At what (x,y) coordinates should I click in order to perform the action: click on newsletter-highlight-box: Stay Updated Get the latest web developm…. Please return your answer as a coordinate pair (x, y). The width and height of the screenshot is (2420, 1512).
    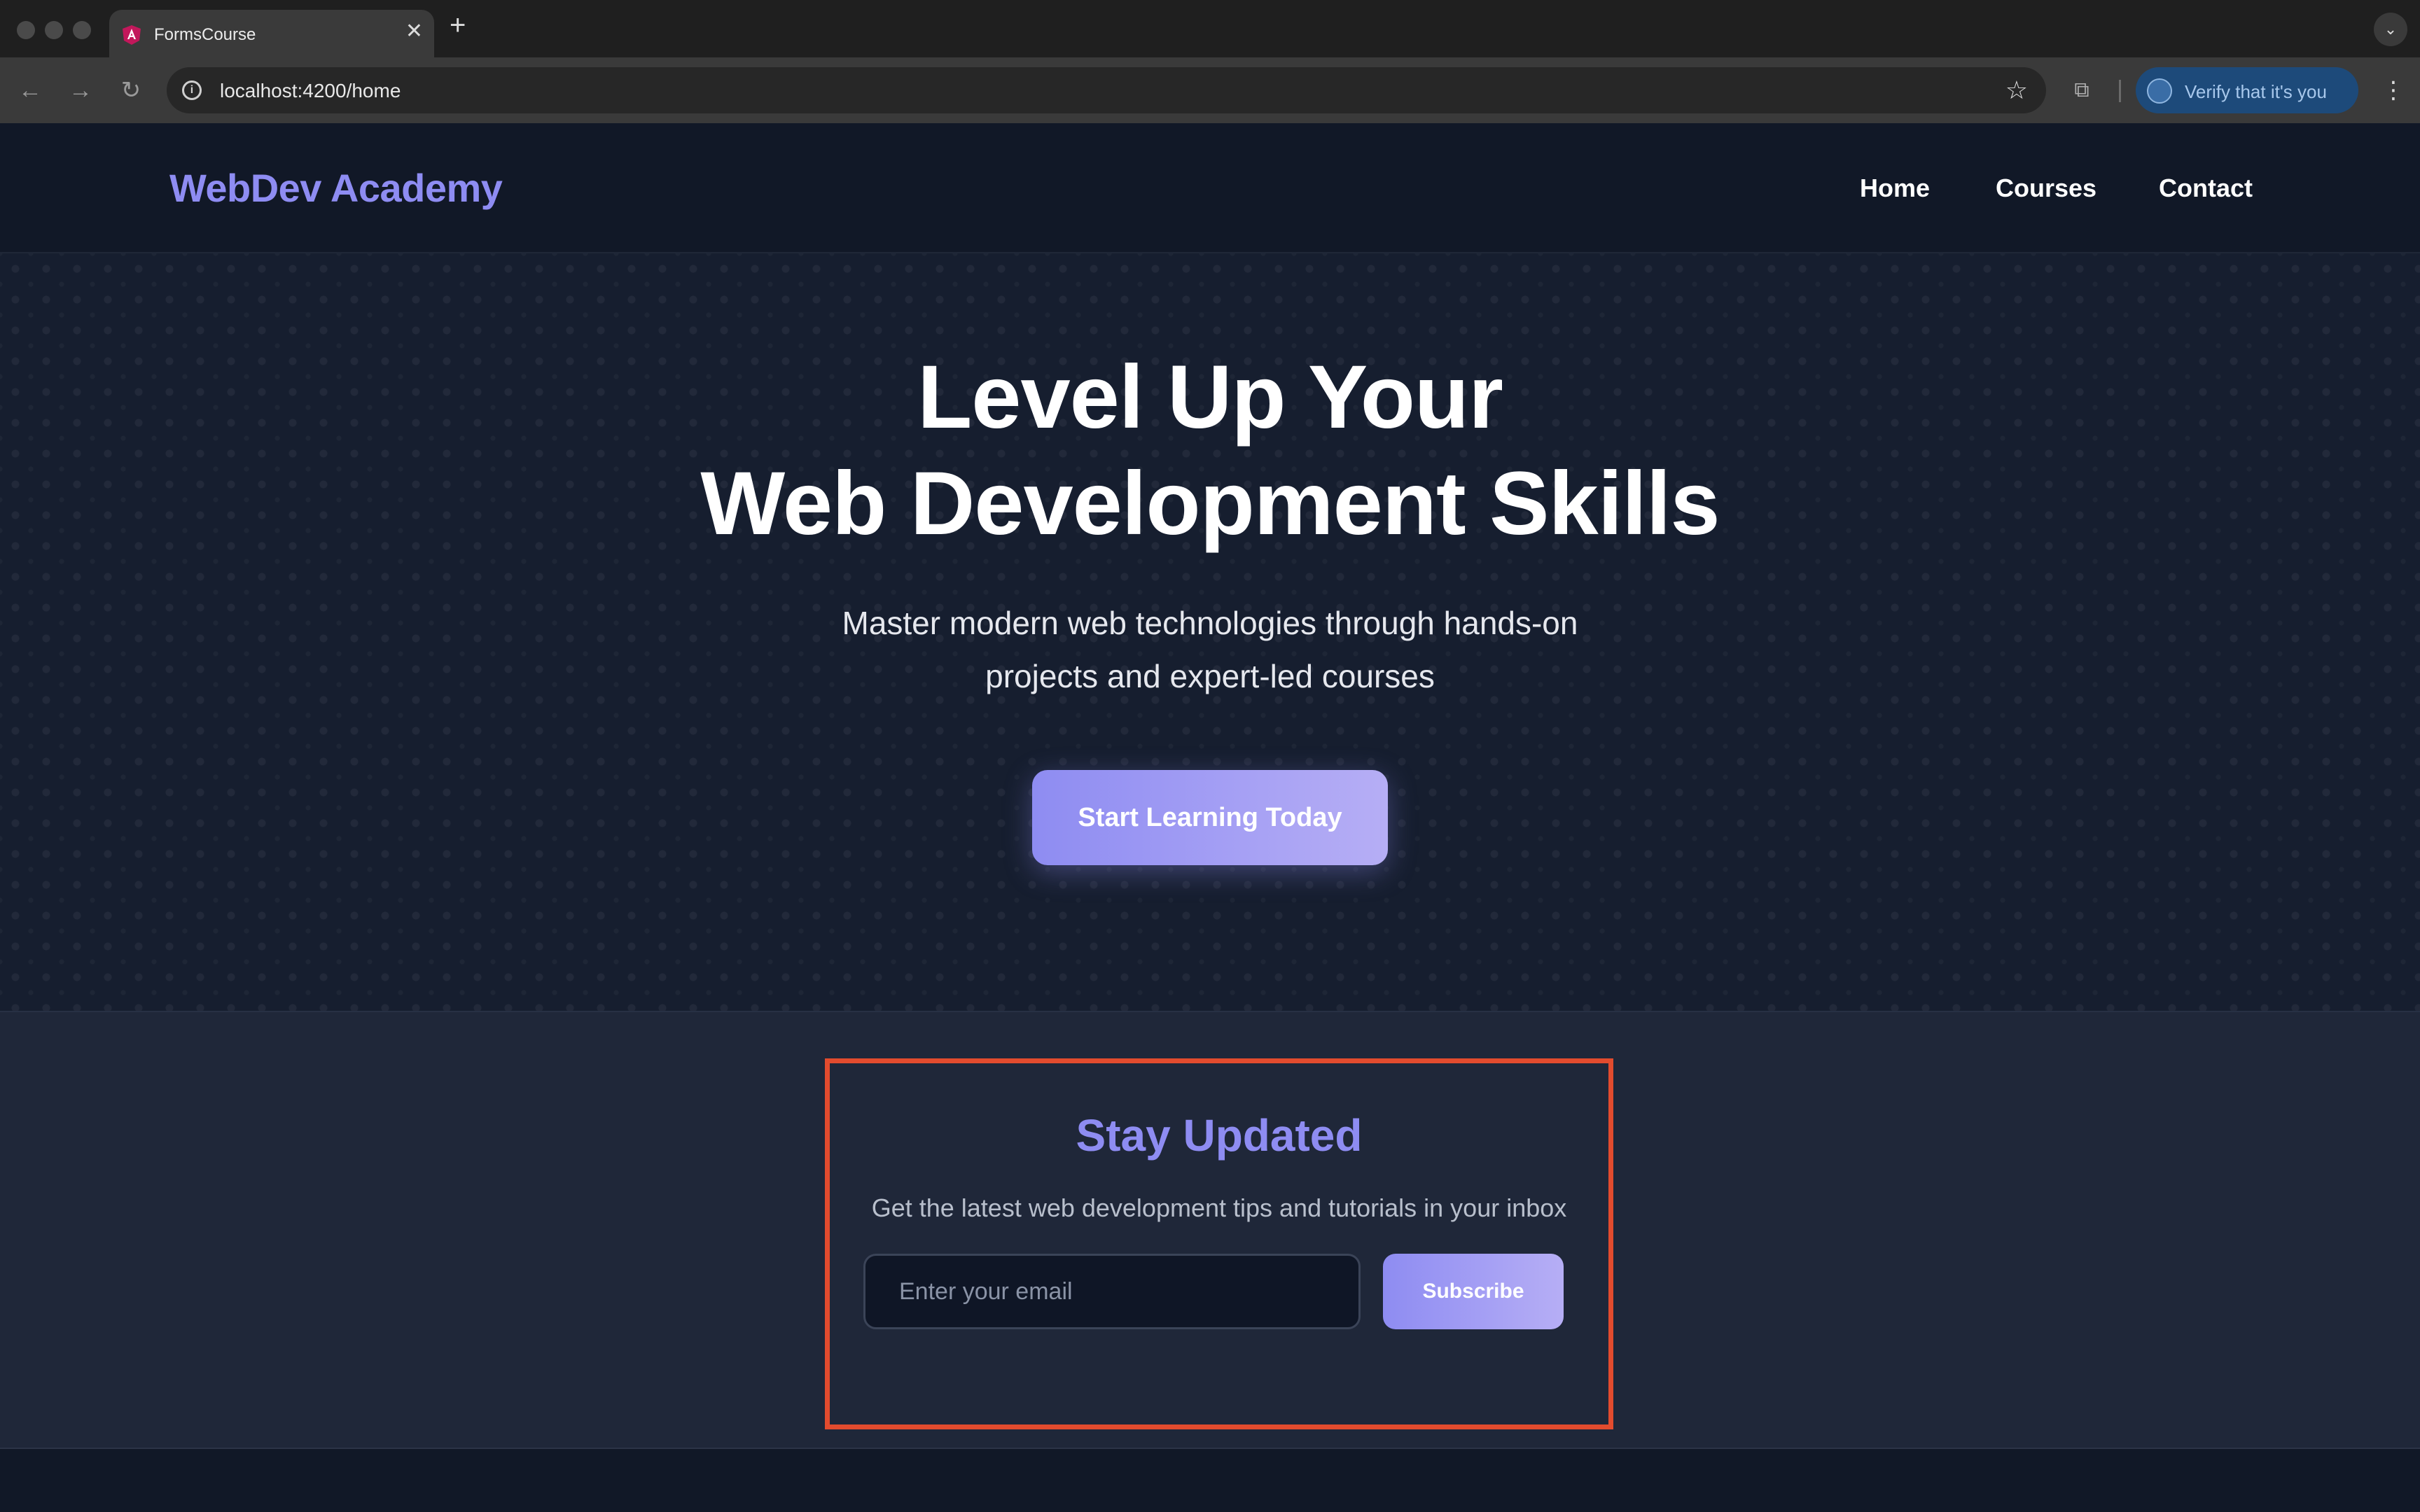
    Looking at the image, I should click on (1219, 1243).